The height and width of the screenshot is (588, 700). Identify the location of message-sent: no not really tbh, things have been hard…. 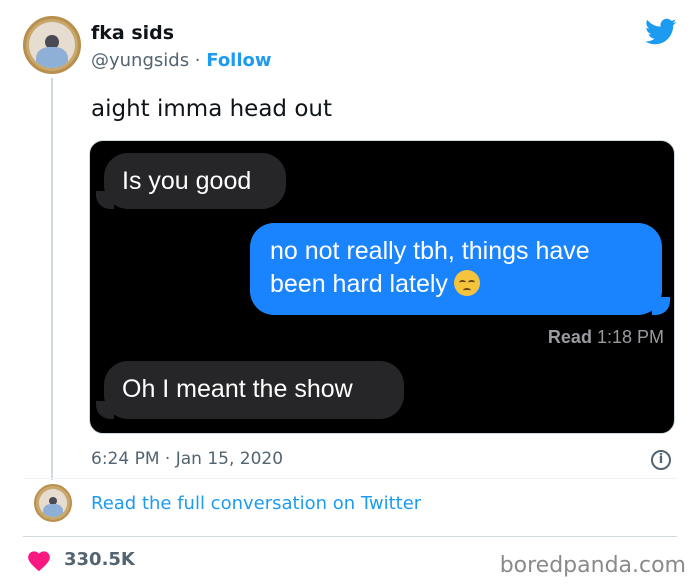
(456, 269).